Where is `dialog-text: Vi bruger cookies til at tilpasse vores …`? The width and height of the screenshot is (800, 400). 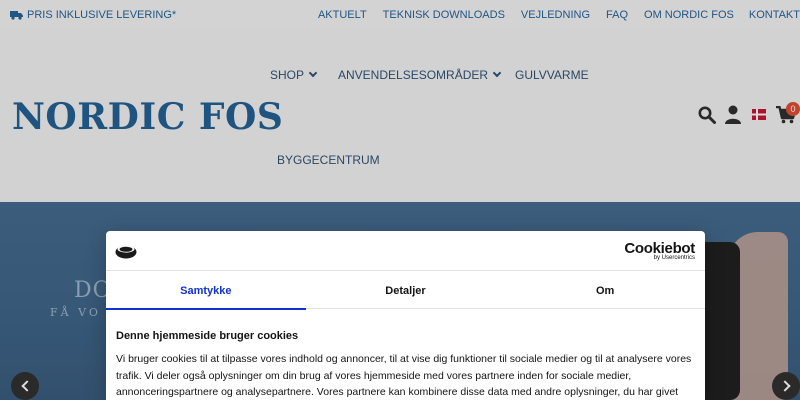 dialog-text: Vi bruger cookies til at tilpasse vores … is located at coordinates (404, 375).